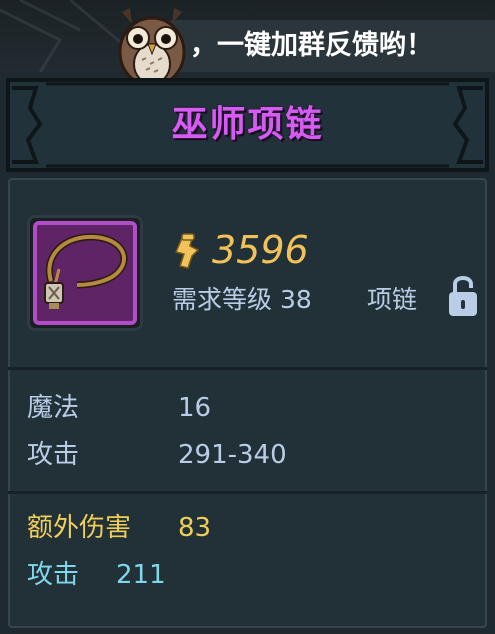 This screenshot has width=495, height=634. I want to click on necklace-icon, so click(86, 271).